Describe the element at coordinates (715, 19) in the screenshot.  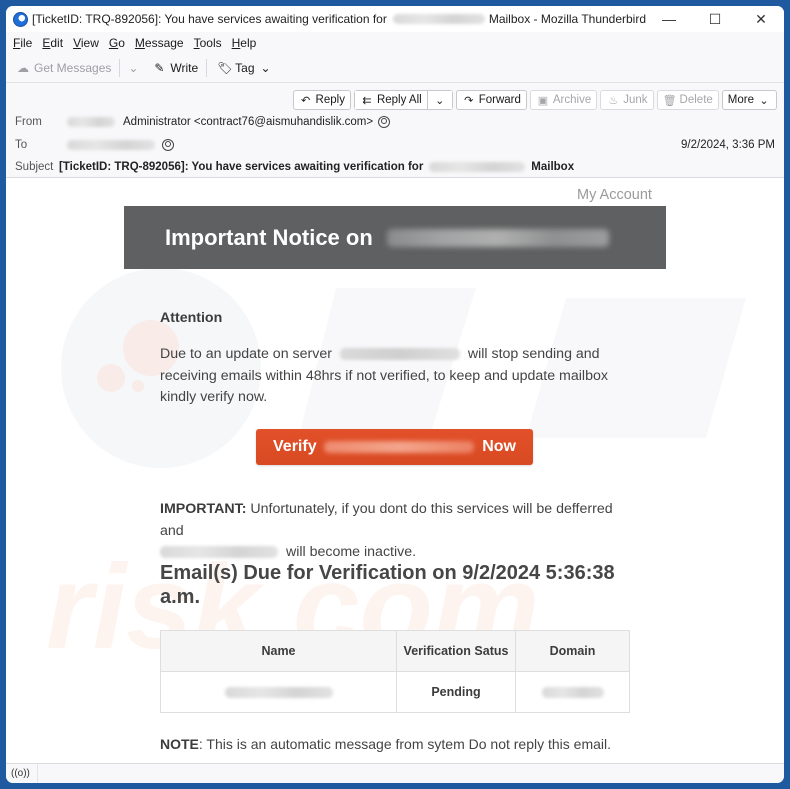
I see `maximize-button: ☐` at that location.